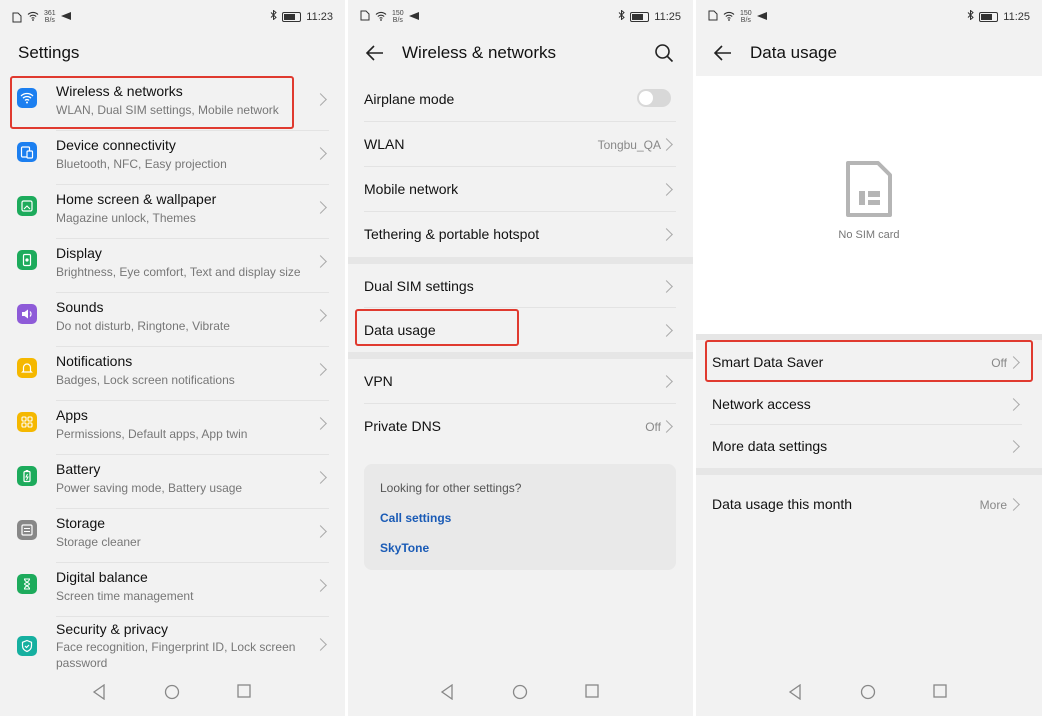 Image resolution: width=1042 pixels, height=716 pixels. I want to click on settings-item-sounds: Sounds Do not disturb, Ringtone, Vibrate, so click(172, 319).